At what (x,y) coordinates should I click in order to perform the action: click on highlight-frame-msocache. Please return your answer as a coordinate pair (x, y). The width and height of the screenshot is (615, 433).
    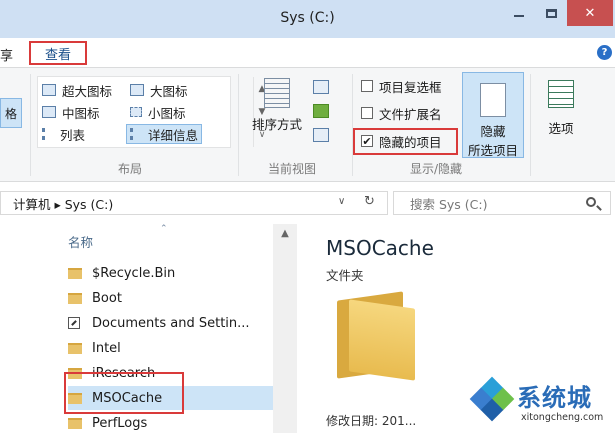
    Looking at the image, I should click on (124, 393).